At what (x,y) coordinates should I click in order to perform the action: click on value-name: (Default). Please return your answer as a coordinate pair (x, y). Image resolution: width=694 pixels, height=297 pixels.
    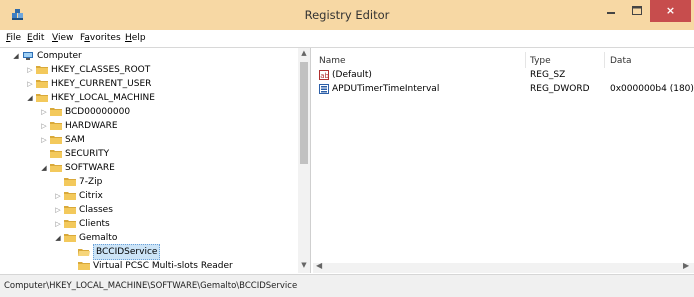
    Looking at the image, I should click on (352, 75).